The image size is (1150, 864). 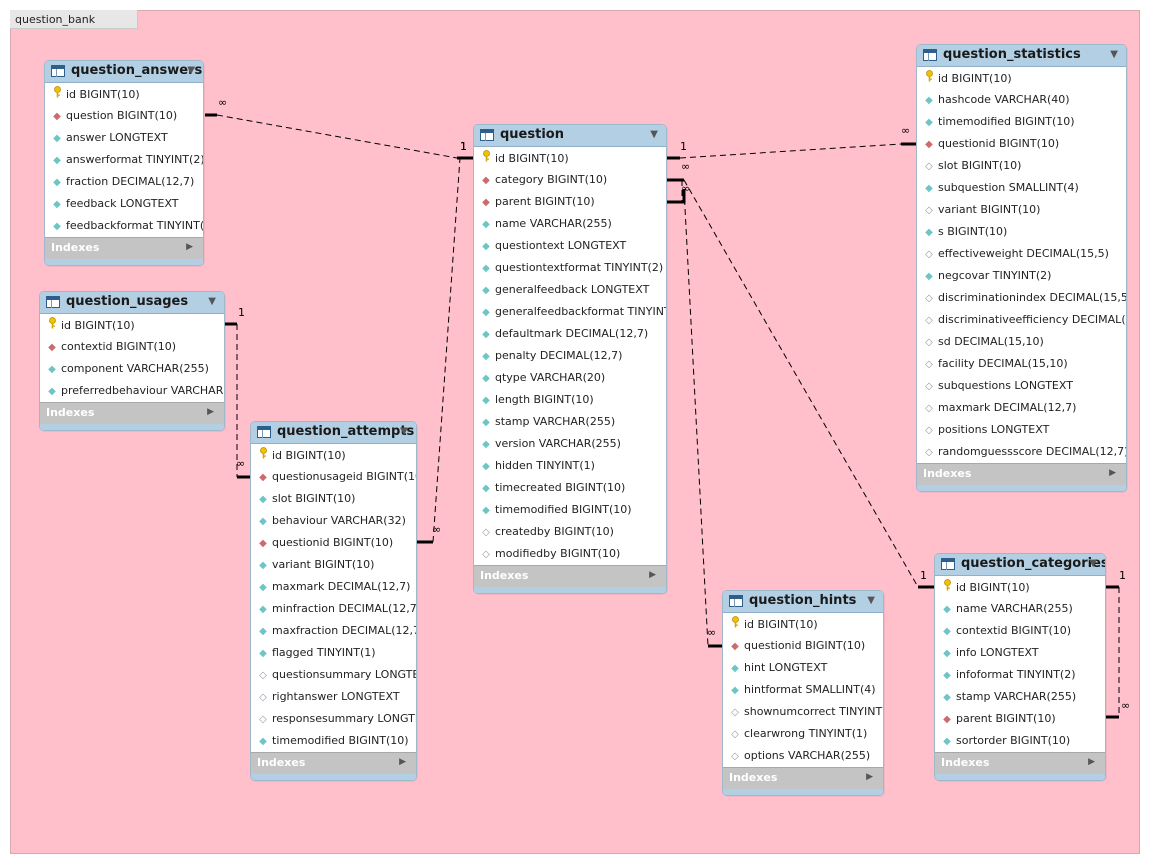 What do you see at coordinates (803, 668) in the screenshot?
I see `column-row: ◆ hint LONGTEXT` at bounding box center [803, 668].